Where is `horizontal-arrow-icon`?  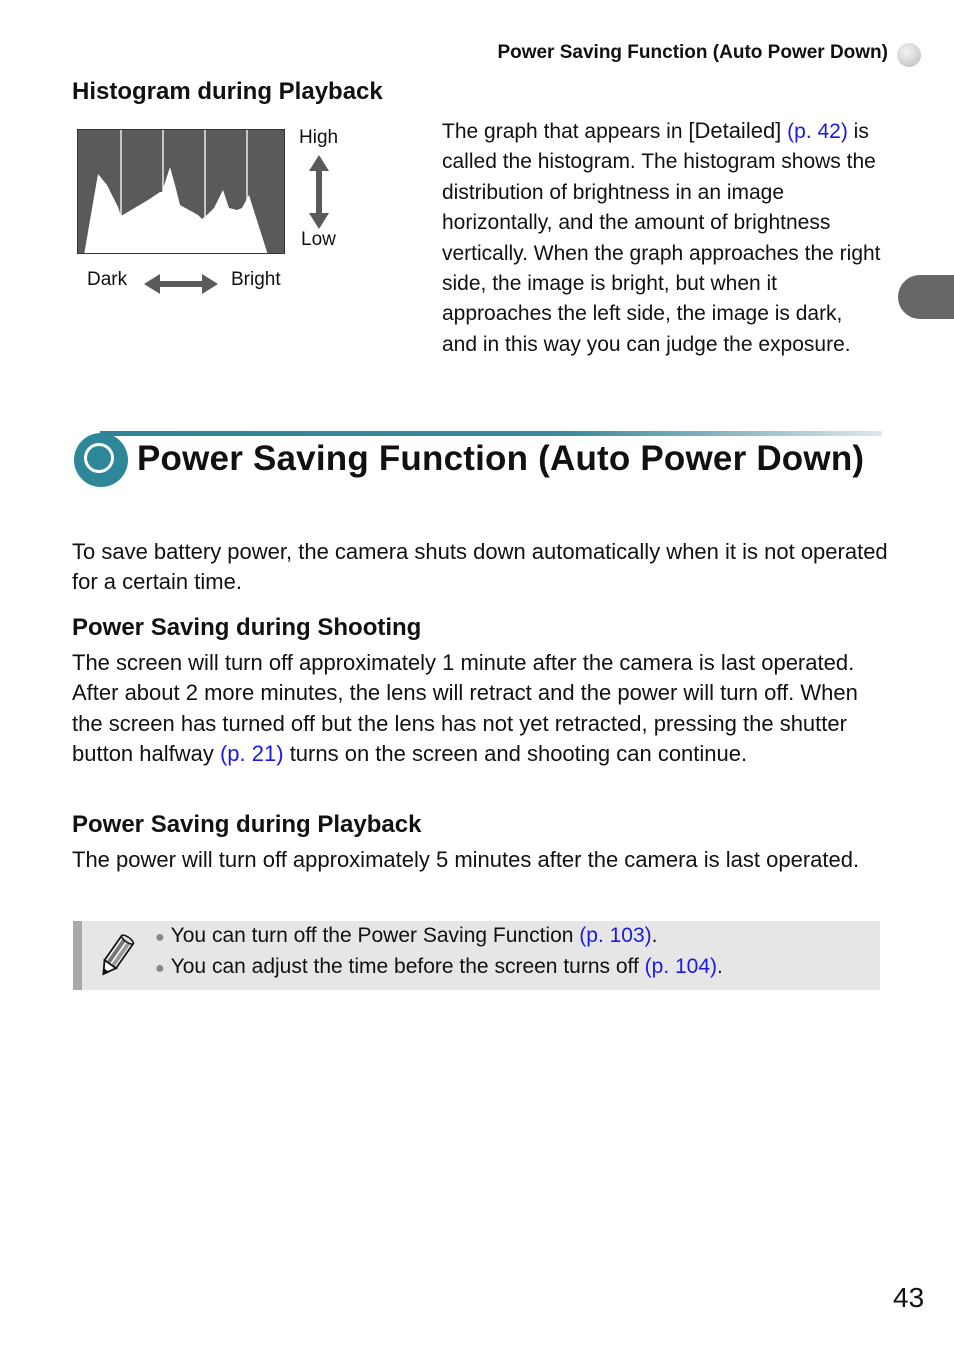 horizontal-arrow-icon is located at coordinates (181, 286).